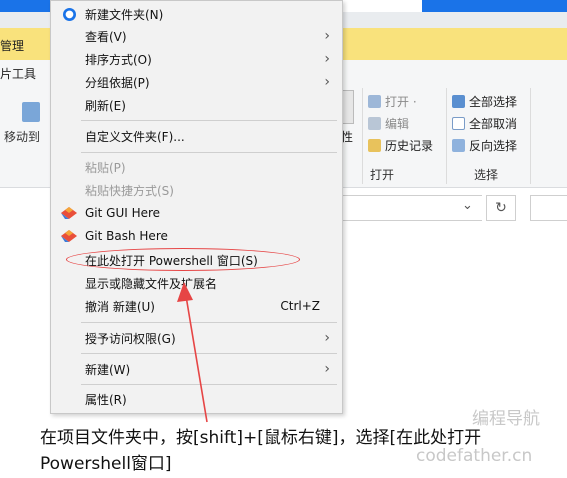 This screenshot has width=567, height=478. What do you see at coordinates (474, 456) in the screenshot?
I see `watermark-url: codefather.cn` at bounding box center [474, 456].